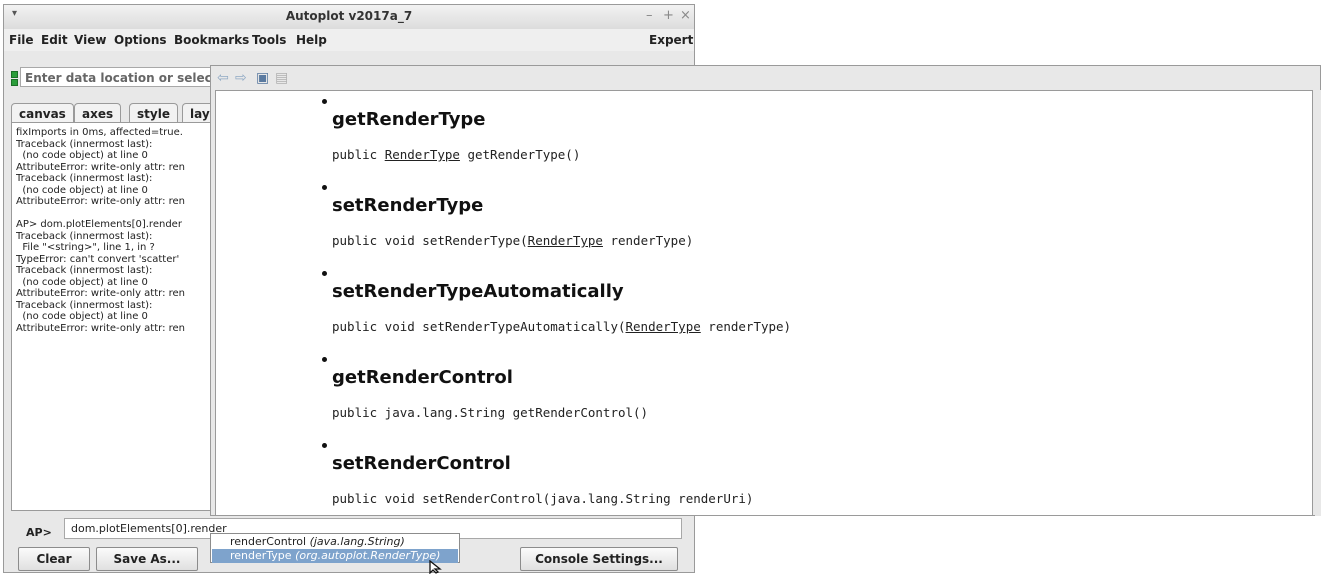 The width and height of the screenshot is (1321, 574). What do you see at coordinates (99, 224) in the screenshot?
I see `log-line: AP> dom.plotElements[0].render` at bounding box center [99, 224].